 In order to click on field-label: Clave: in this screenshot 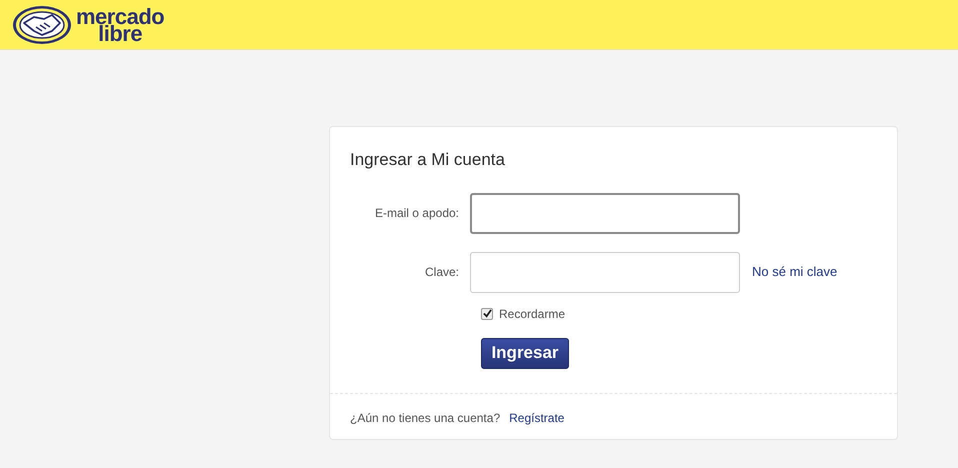, I will do `click(442, 272)`.